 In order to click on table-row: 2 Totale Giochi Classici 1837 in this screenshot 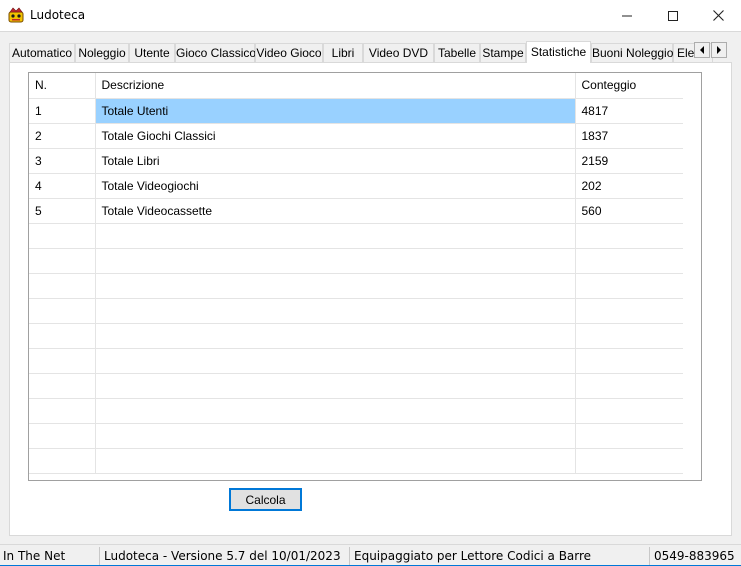, I will do `click(356, 136)`.